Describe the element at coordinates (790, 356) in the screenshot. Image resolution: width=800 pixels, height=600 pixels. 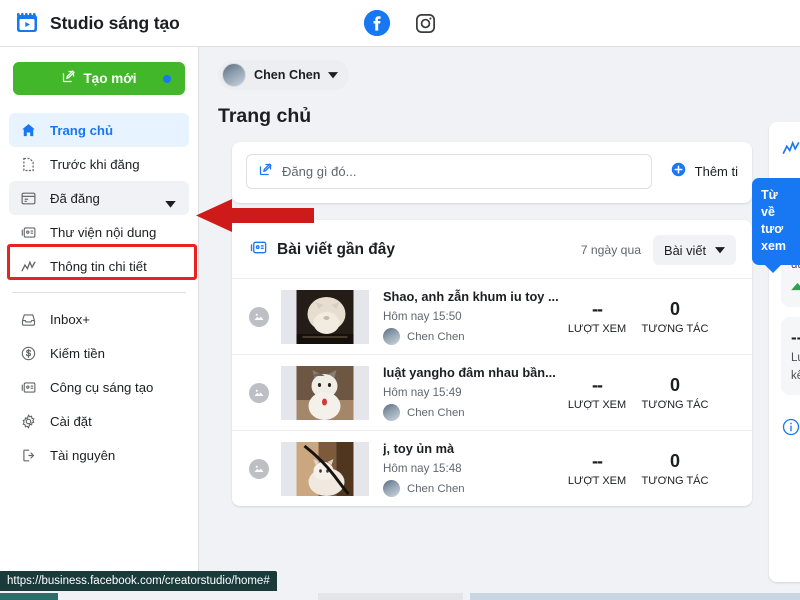
I see `insights-card: -- Lư kê` at that location.